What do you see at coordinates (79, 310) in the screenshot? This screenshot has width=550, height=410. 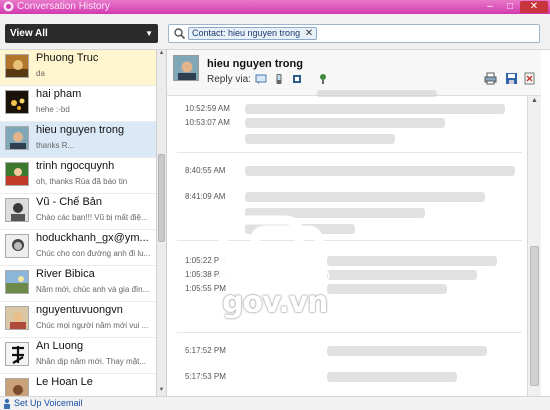 I see `contact-name: nguyentuvuongvn` at bounding box center [79, 310].